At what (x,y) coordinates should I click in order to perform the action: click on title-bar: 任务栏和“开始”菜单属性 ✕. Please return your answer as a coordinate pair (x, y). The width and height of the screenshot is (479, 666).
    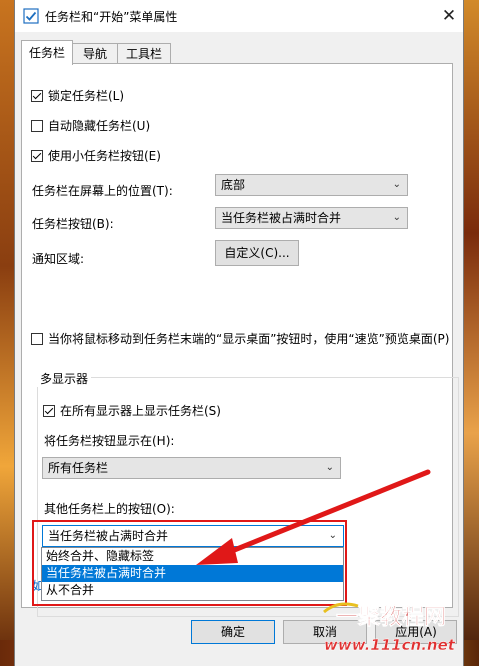
    Looking at the image, I should click on (239, 16).